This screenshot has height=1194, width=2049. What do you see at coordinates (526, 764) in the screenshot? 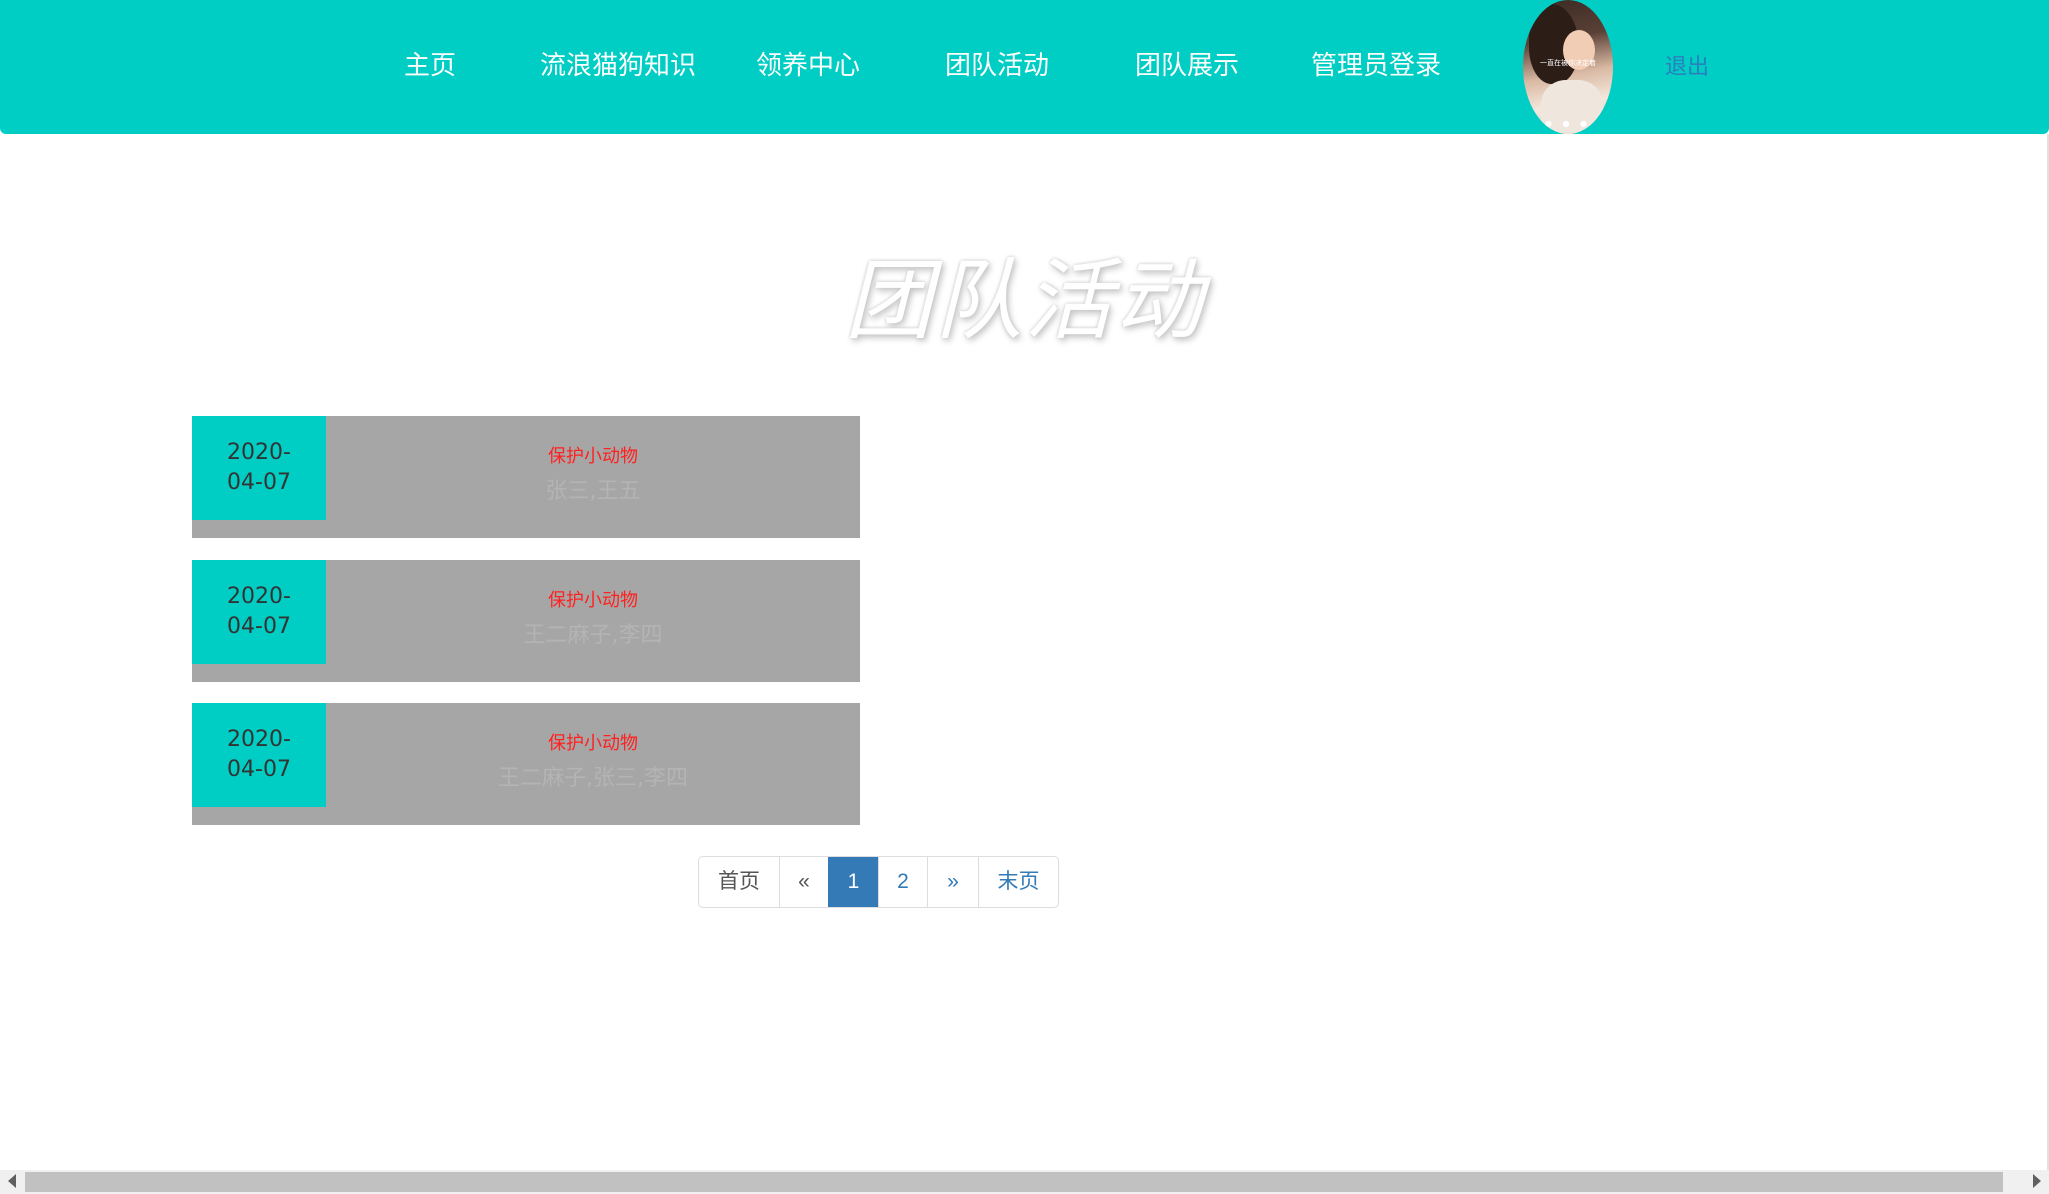
I see `activity-card: 2020-04-07 保护小动物 王二麻子,张三,李四` at bounding box center [526, 764].